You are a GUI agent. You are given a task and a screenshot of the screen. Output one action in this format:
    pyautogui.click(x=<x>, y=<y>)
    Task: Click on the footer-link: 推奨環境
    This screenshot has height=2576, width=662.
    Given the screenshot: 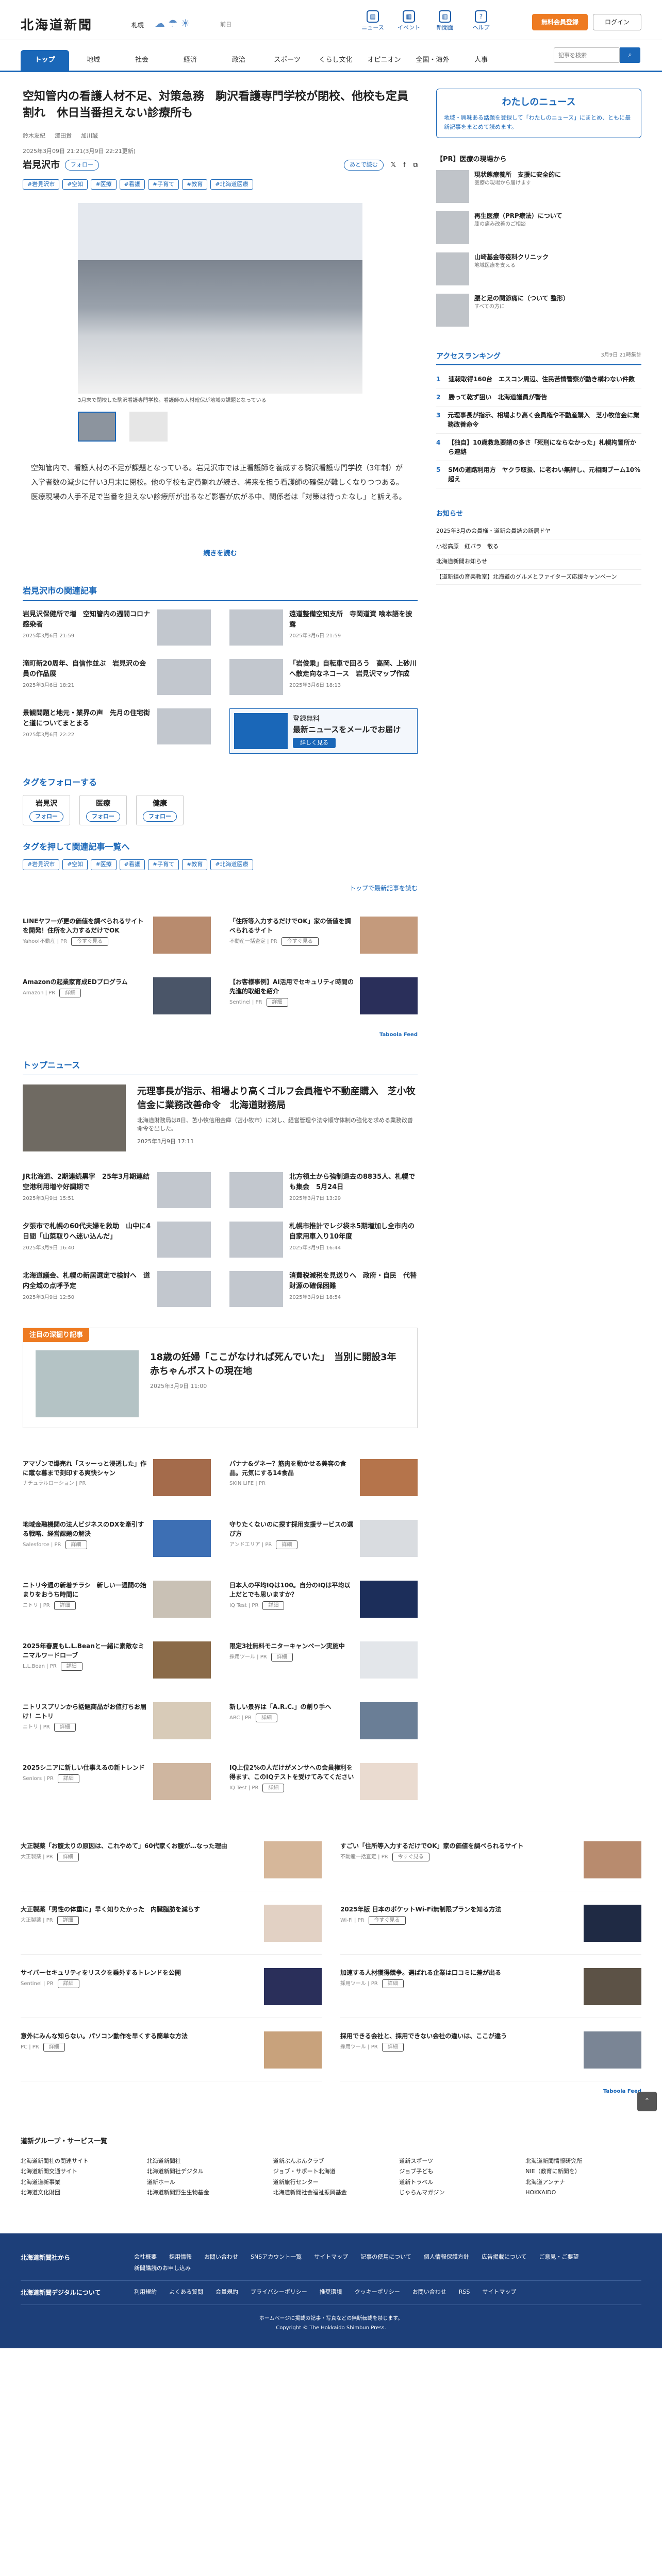 What is the action you would take?
    pyautogui.click(x=331, y=2292)
    